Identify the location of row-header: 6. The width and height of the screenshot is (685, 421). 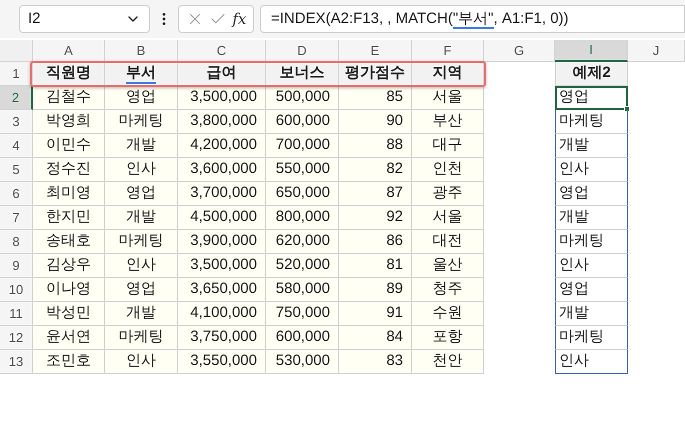
(16, 194).